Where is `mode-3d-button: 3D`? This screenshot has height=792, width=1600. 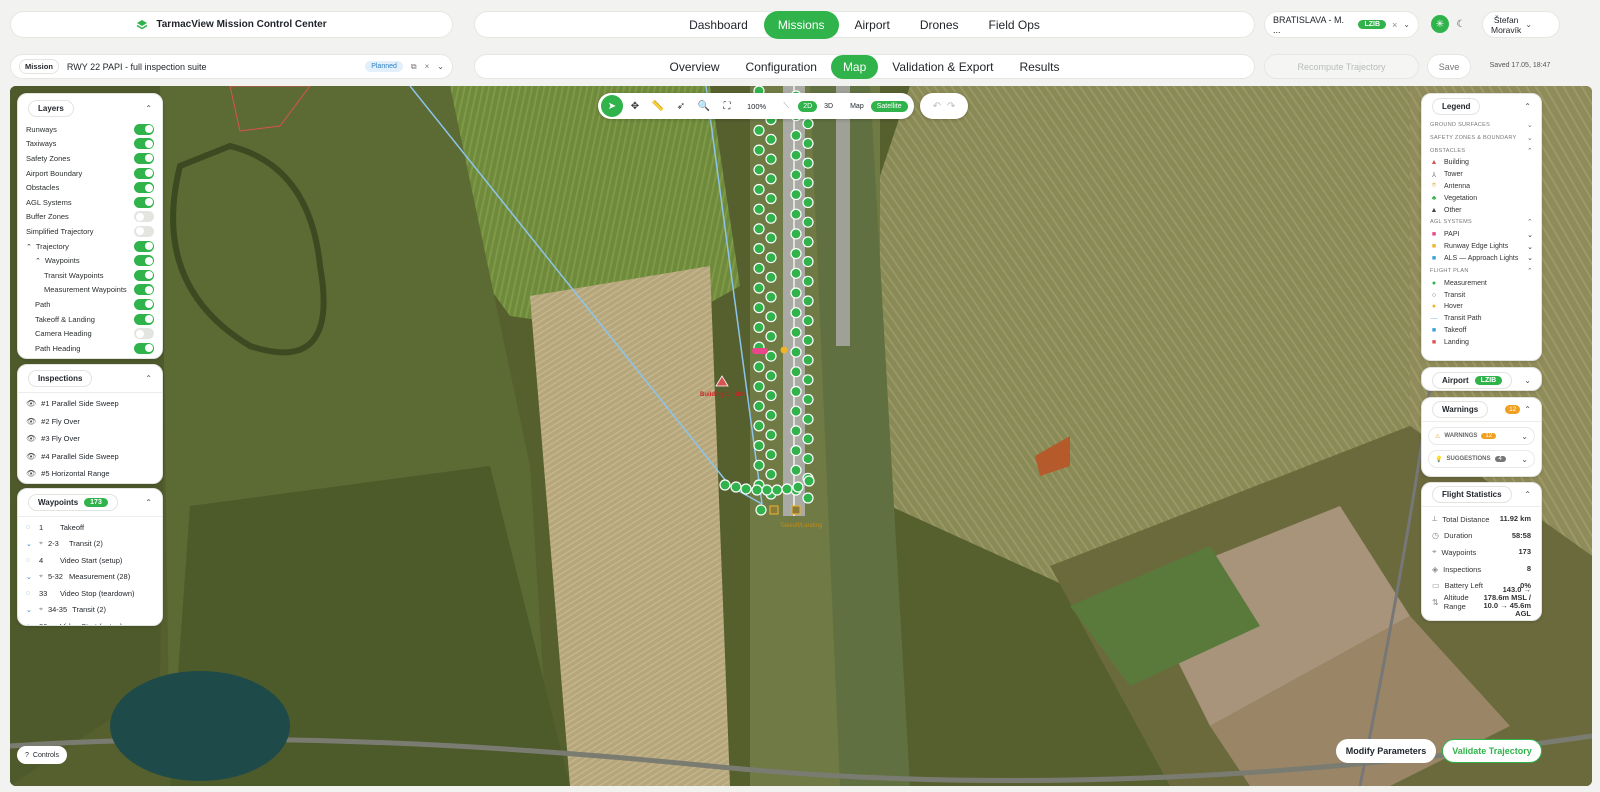 mode-3d-button: 3D is located at coordinates (828, 106).